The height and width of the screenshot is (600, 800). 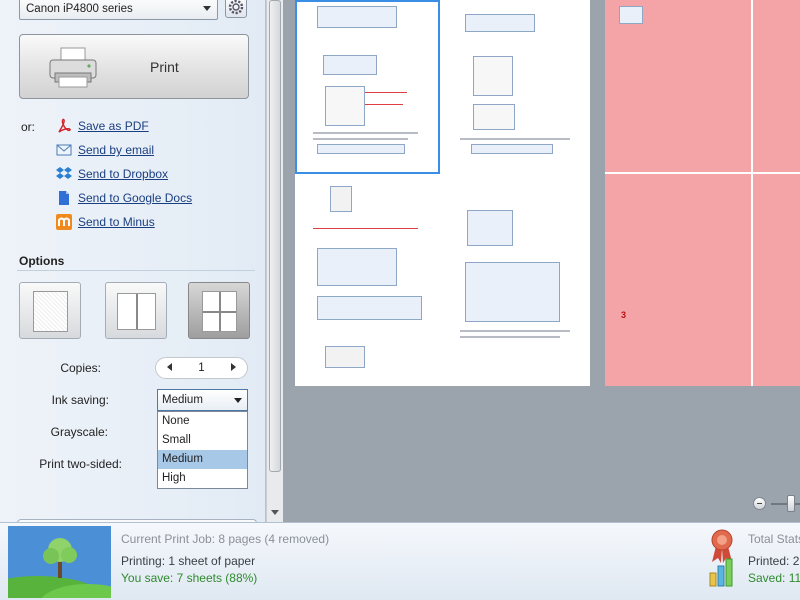 I want to click on two-page-layout-icon, so click(x=136, y=311).